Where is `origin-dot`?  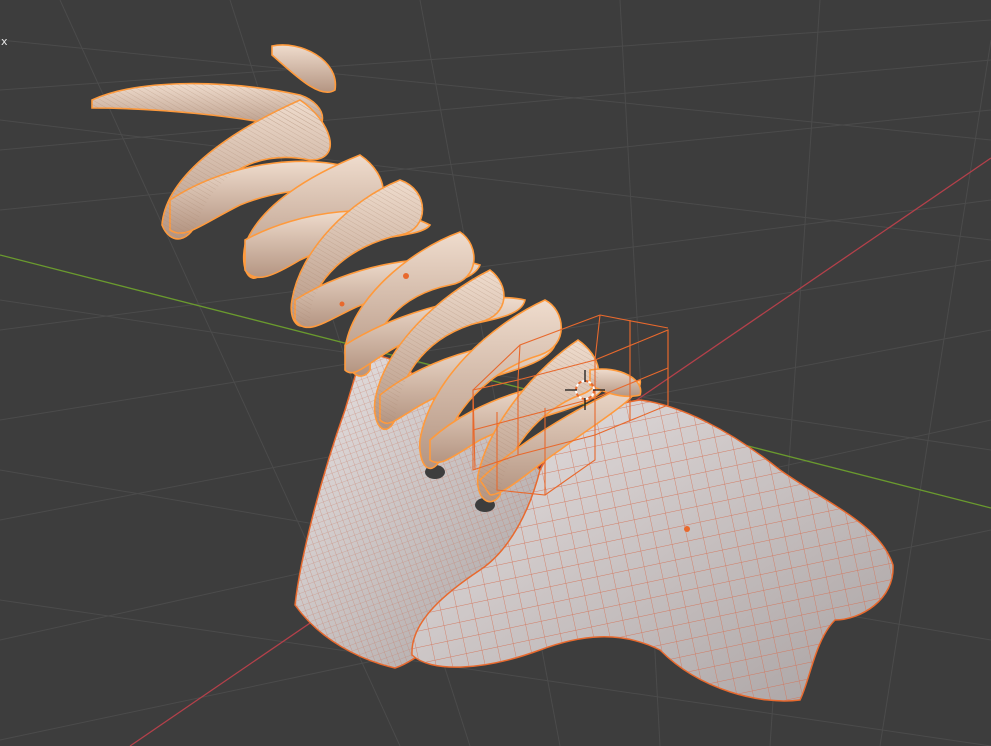
origin-dot is located at coordinates (687, 529).